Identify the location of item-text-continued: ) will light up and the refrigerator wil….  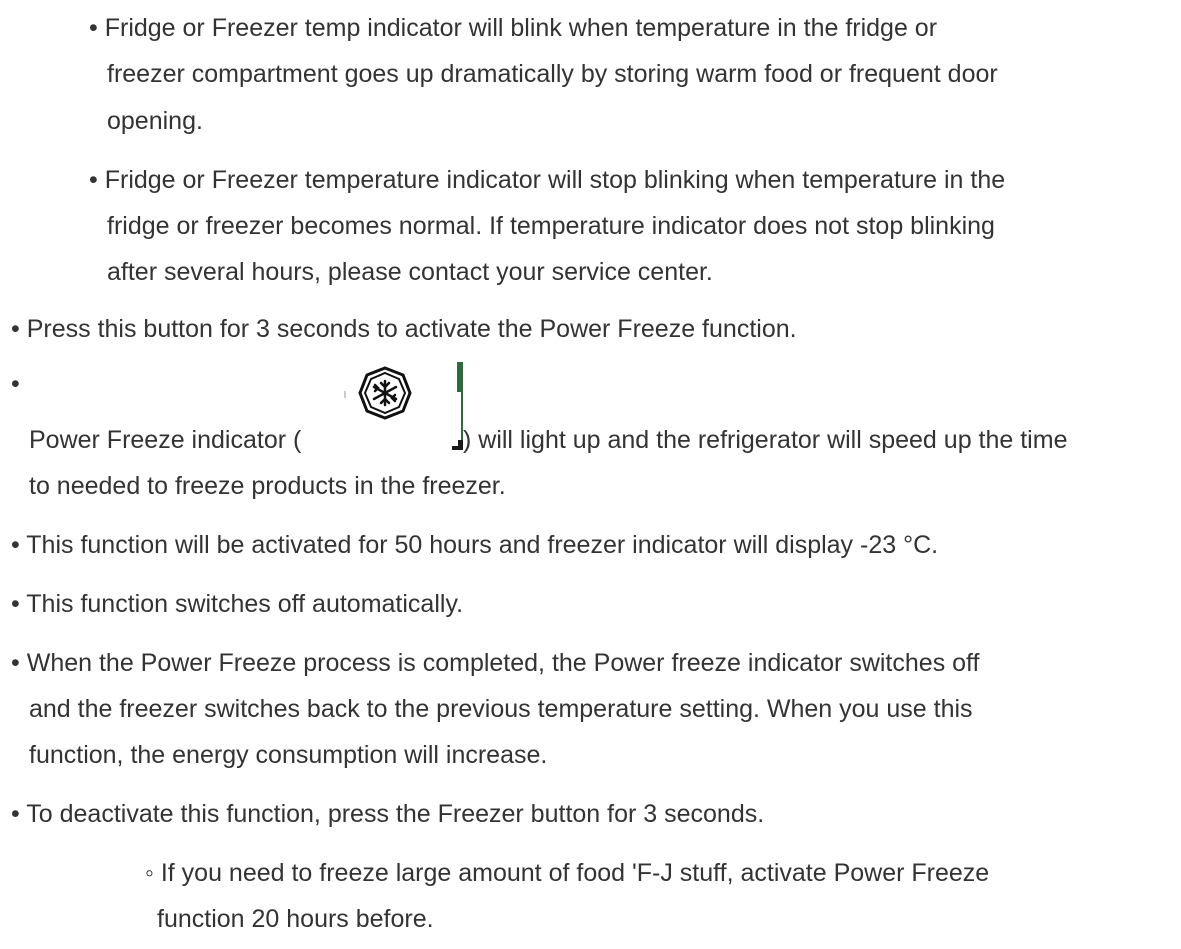
(765, 440).